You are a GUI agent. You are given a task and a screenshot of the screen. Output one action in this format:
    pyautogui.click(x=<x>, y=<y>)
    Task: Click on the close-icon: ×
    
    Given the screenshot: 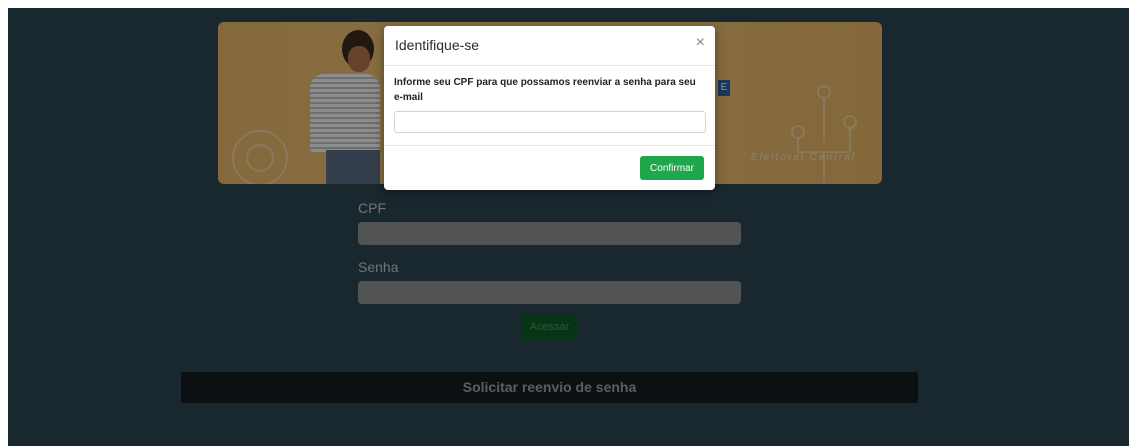 What is the action you would take?
    pyautogui.click(x=700, y=43)
    